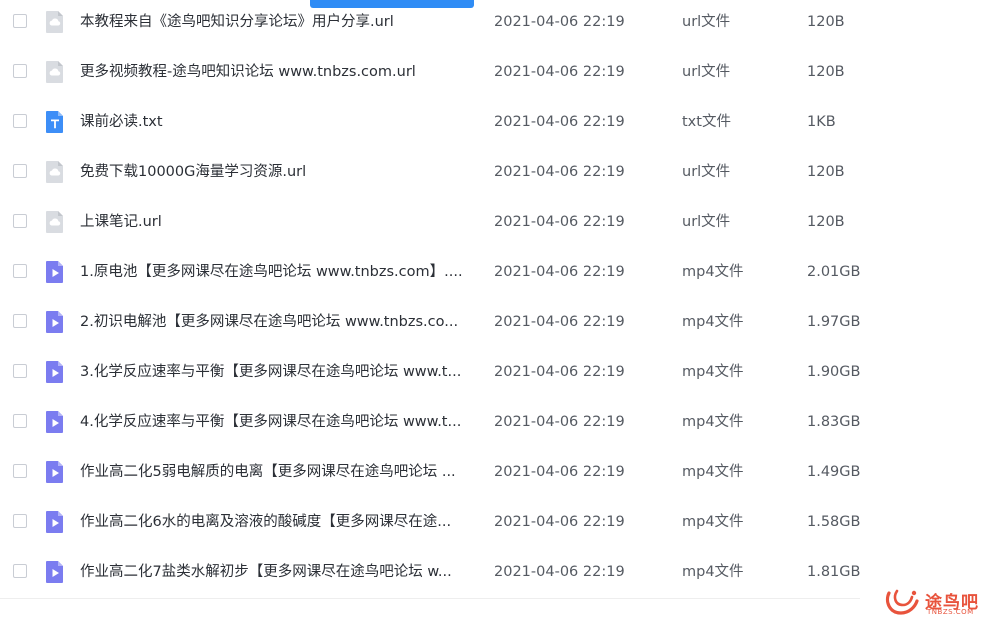 Image resolution: width=989 pixels, height=623 pixels. What do you see at coordinates (280, 72) in the screenshot?
I see `file-name: 更多视频教程-途鸟吧知识论坛 www.tnbzs.com.url` at bounding box center [280, 72].